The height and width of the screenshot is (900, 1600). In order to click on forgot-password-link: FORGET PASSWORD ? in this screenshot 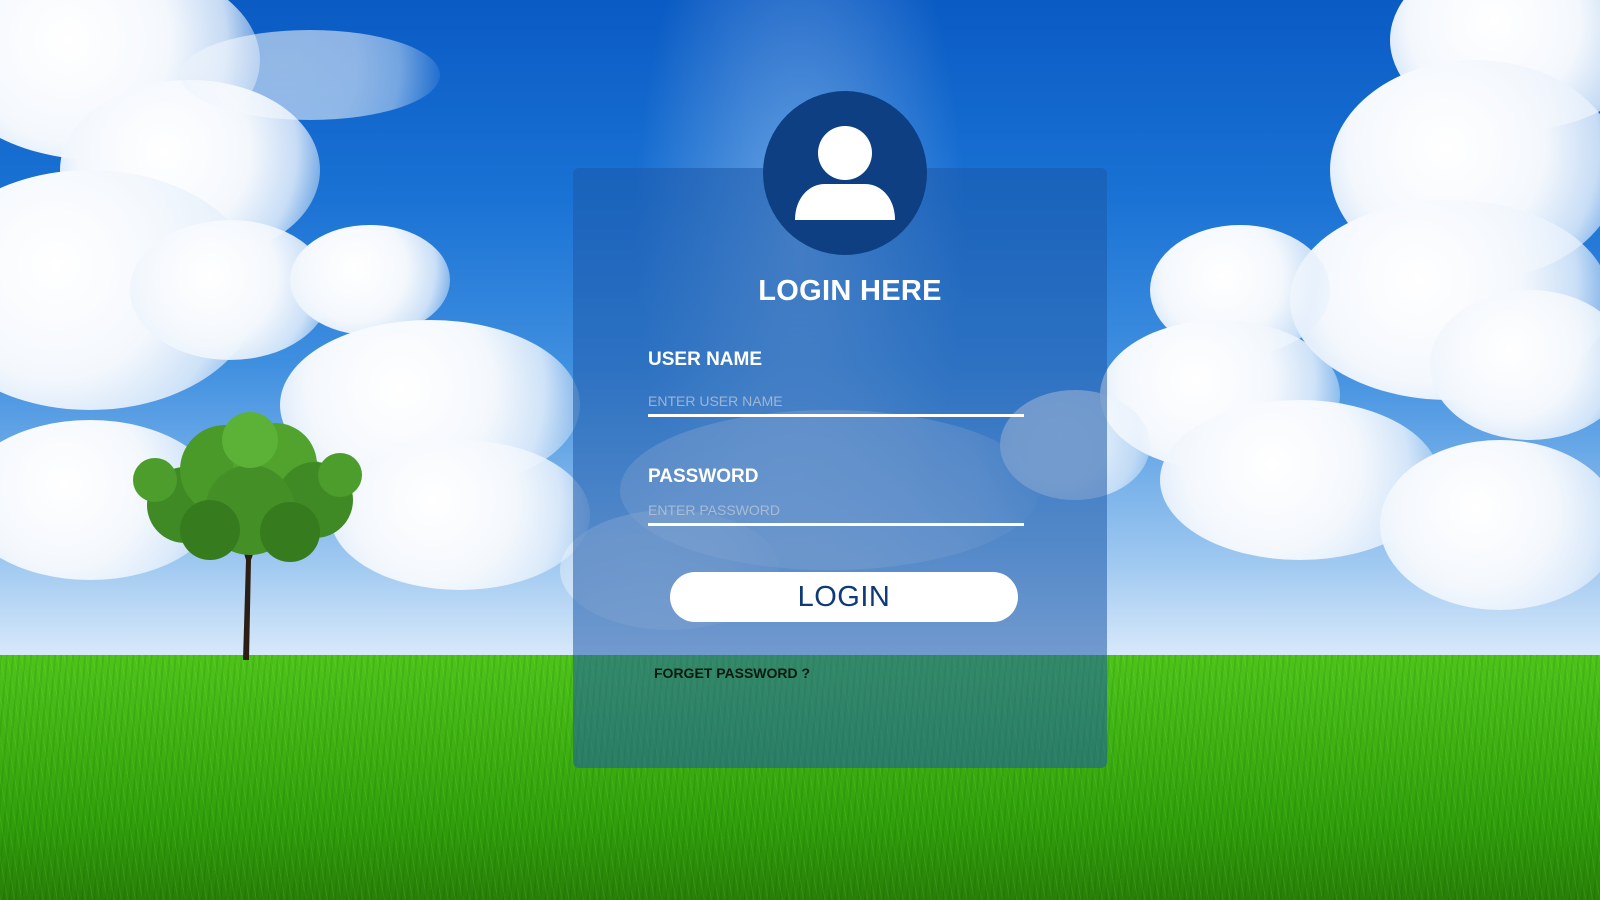, I will do `click(732, 673)`.